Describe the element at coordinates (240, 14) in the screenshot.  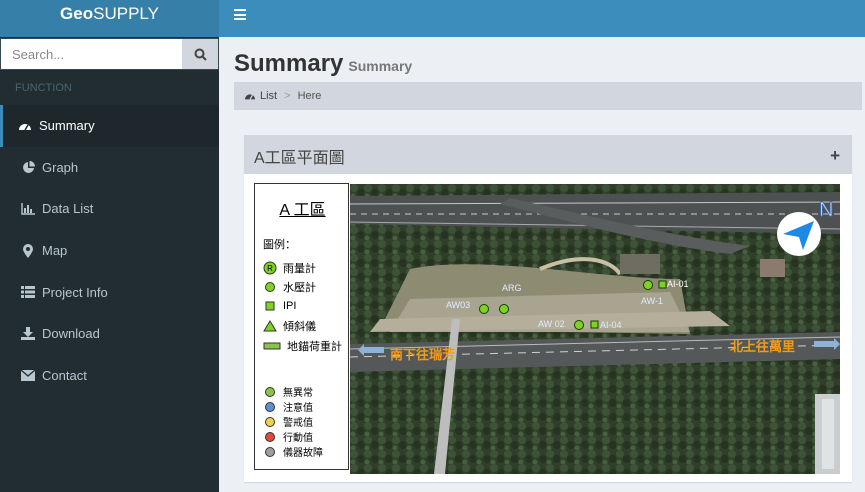
I see `menu-toggle-icon` at that location.